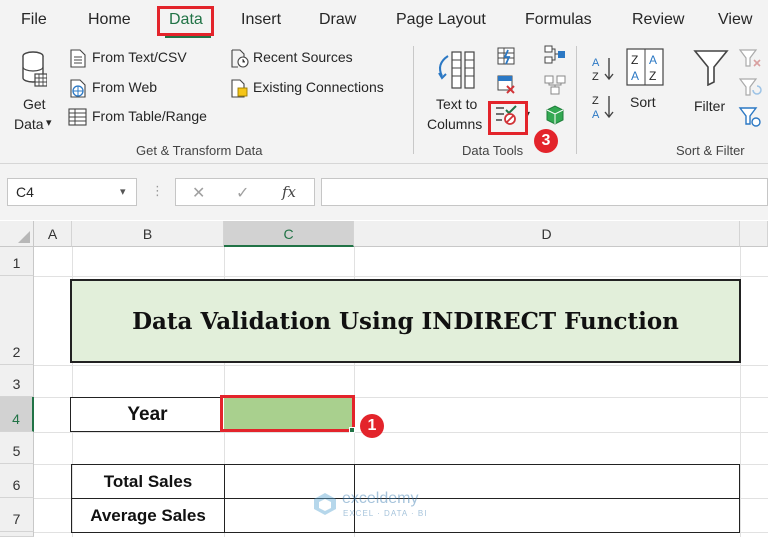  I want to click on data-model-icon, so click(555, 115).